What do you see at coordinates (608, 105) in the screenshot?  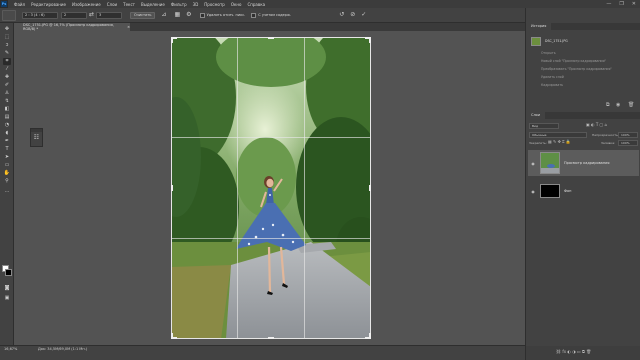 I see `new-document-from-state-icon: ⧉` at bounding box center [608, 105].